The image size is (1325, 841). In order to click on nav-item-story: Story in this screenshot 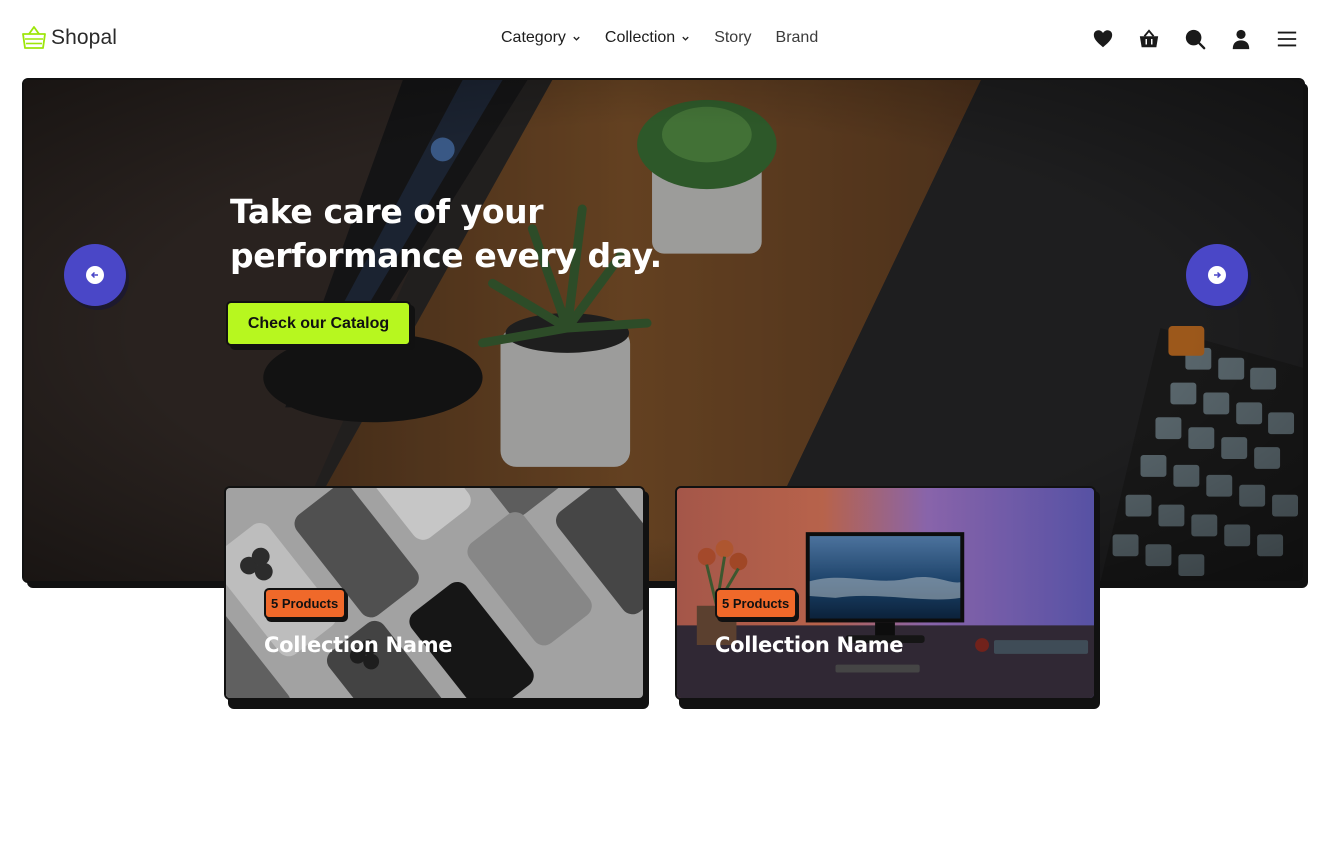, I will do `click(732, 38)`.